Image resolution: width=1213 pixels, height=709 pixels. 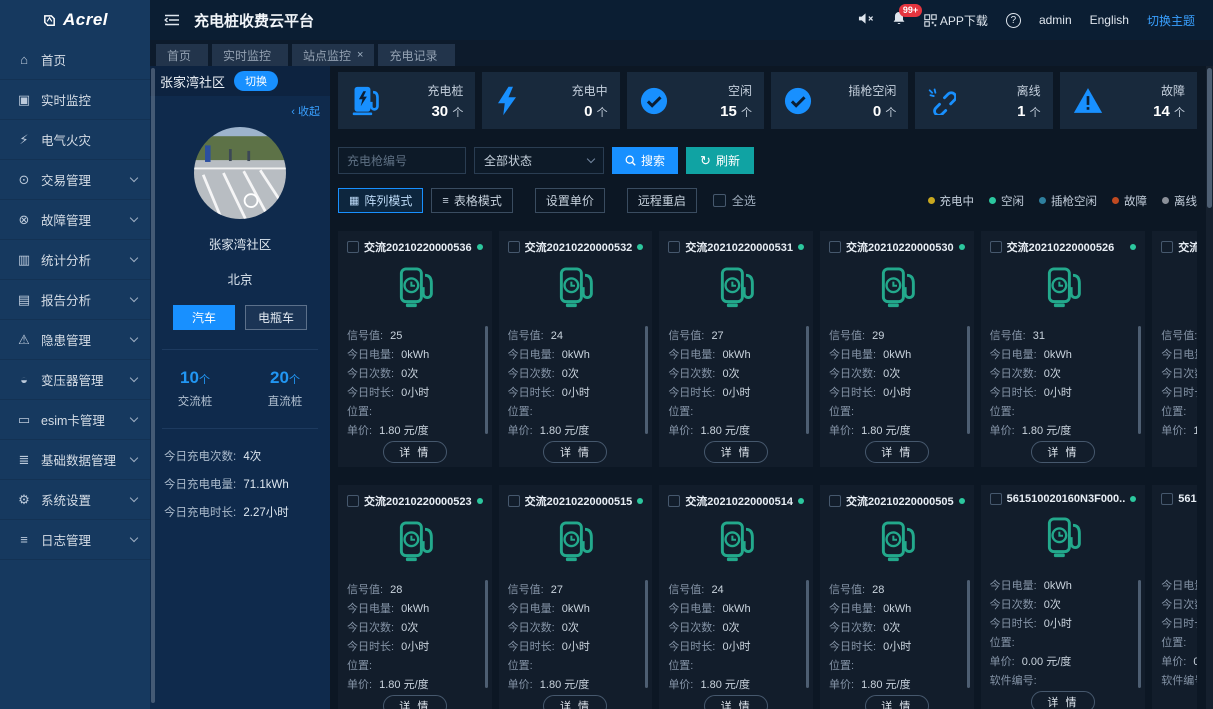 What do you see at coordinates (182, 55) in the screenshot?
I see `tab: 首页` at bounding box center [182, 55].